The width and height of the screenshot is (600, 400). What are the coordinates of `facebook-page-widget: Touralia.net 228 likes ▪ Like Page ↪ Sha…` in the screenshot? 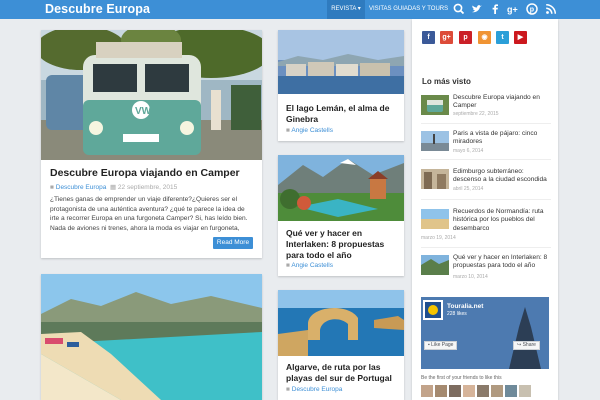 It's located at (485, 333).